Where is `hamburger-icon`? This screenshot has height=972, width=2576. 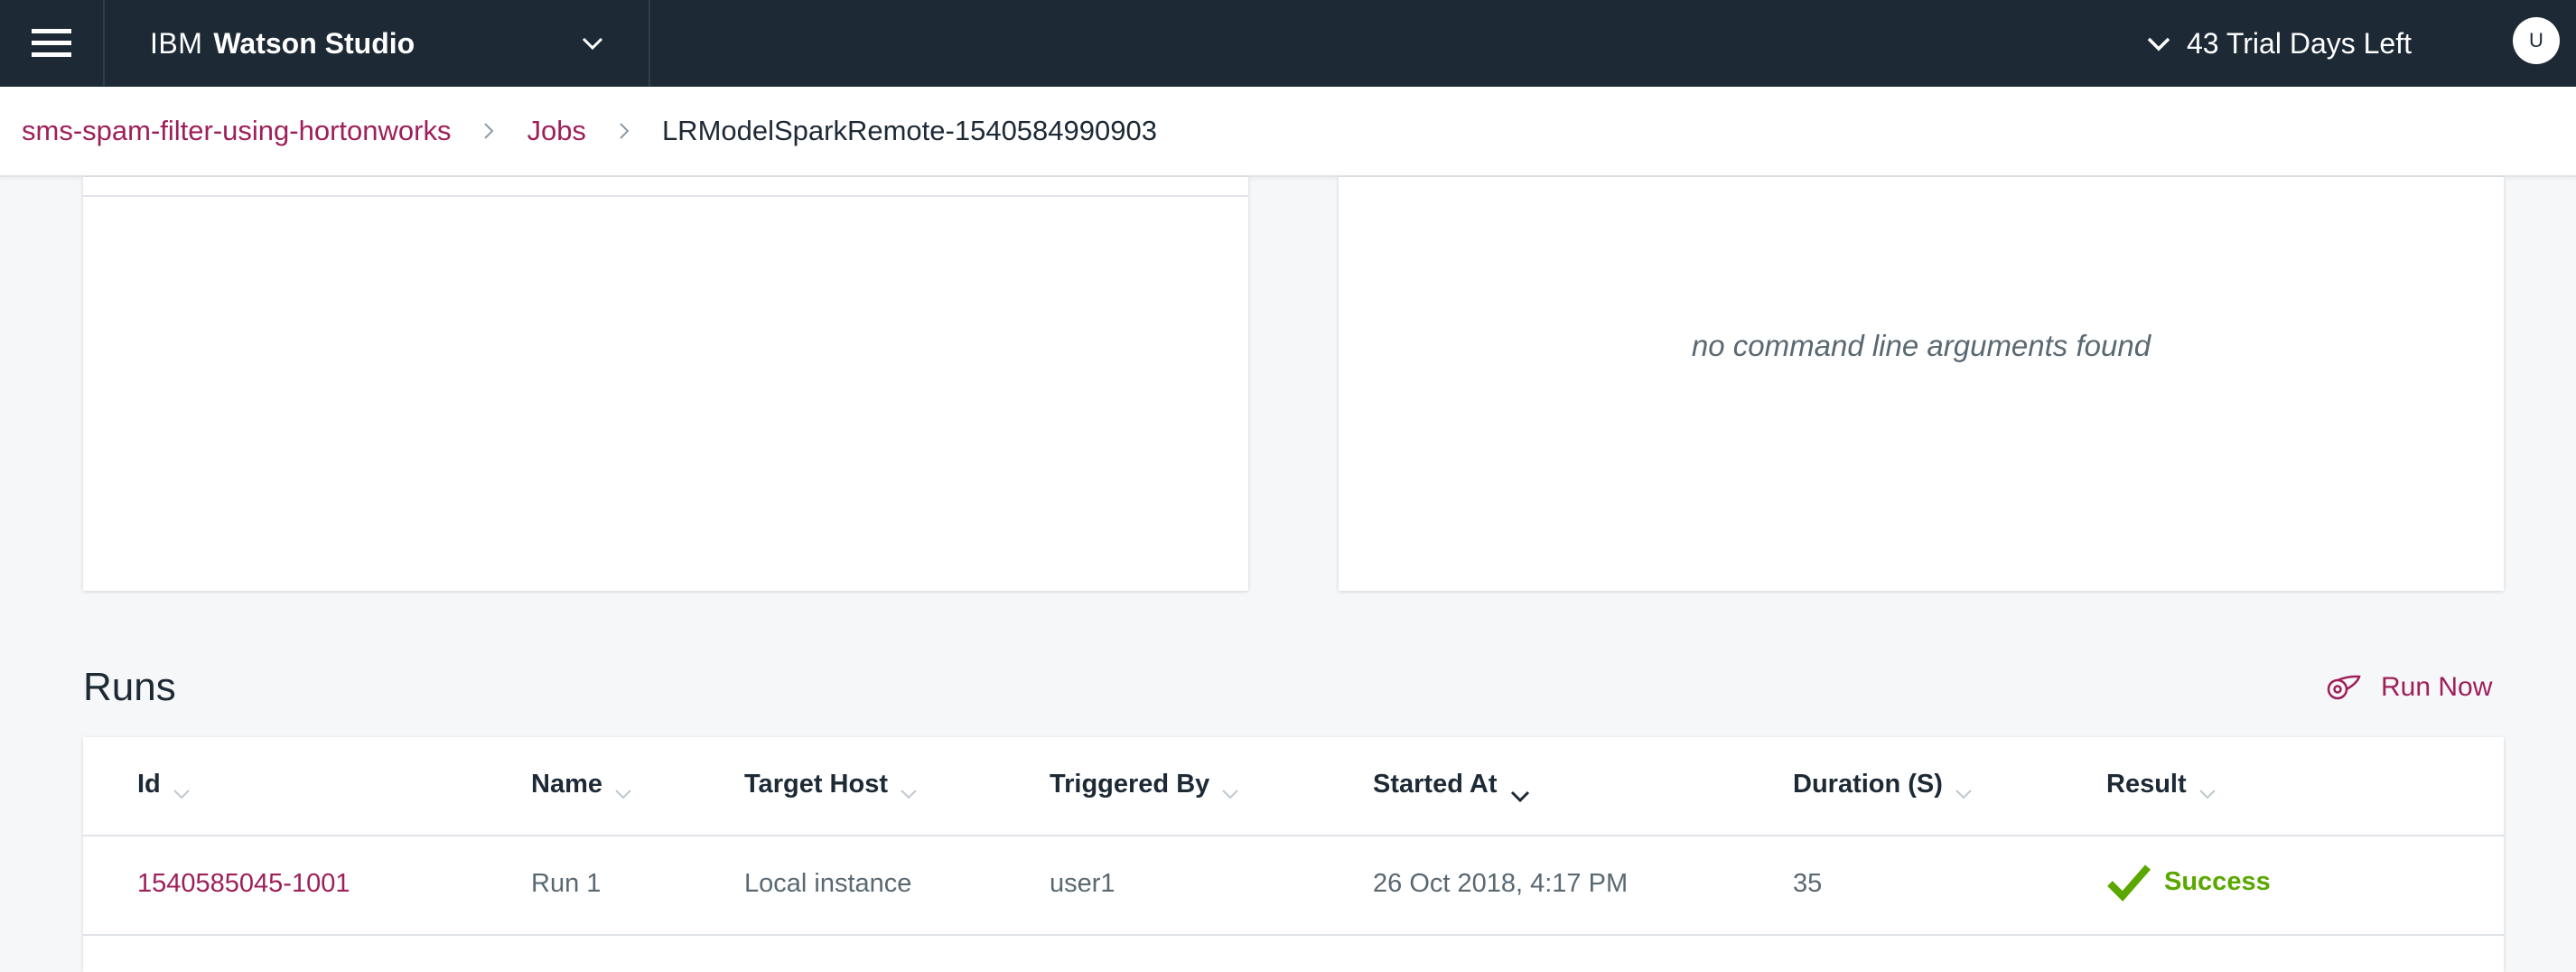
hamburger-icon is located at coordinates (51, 43).